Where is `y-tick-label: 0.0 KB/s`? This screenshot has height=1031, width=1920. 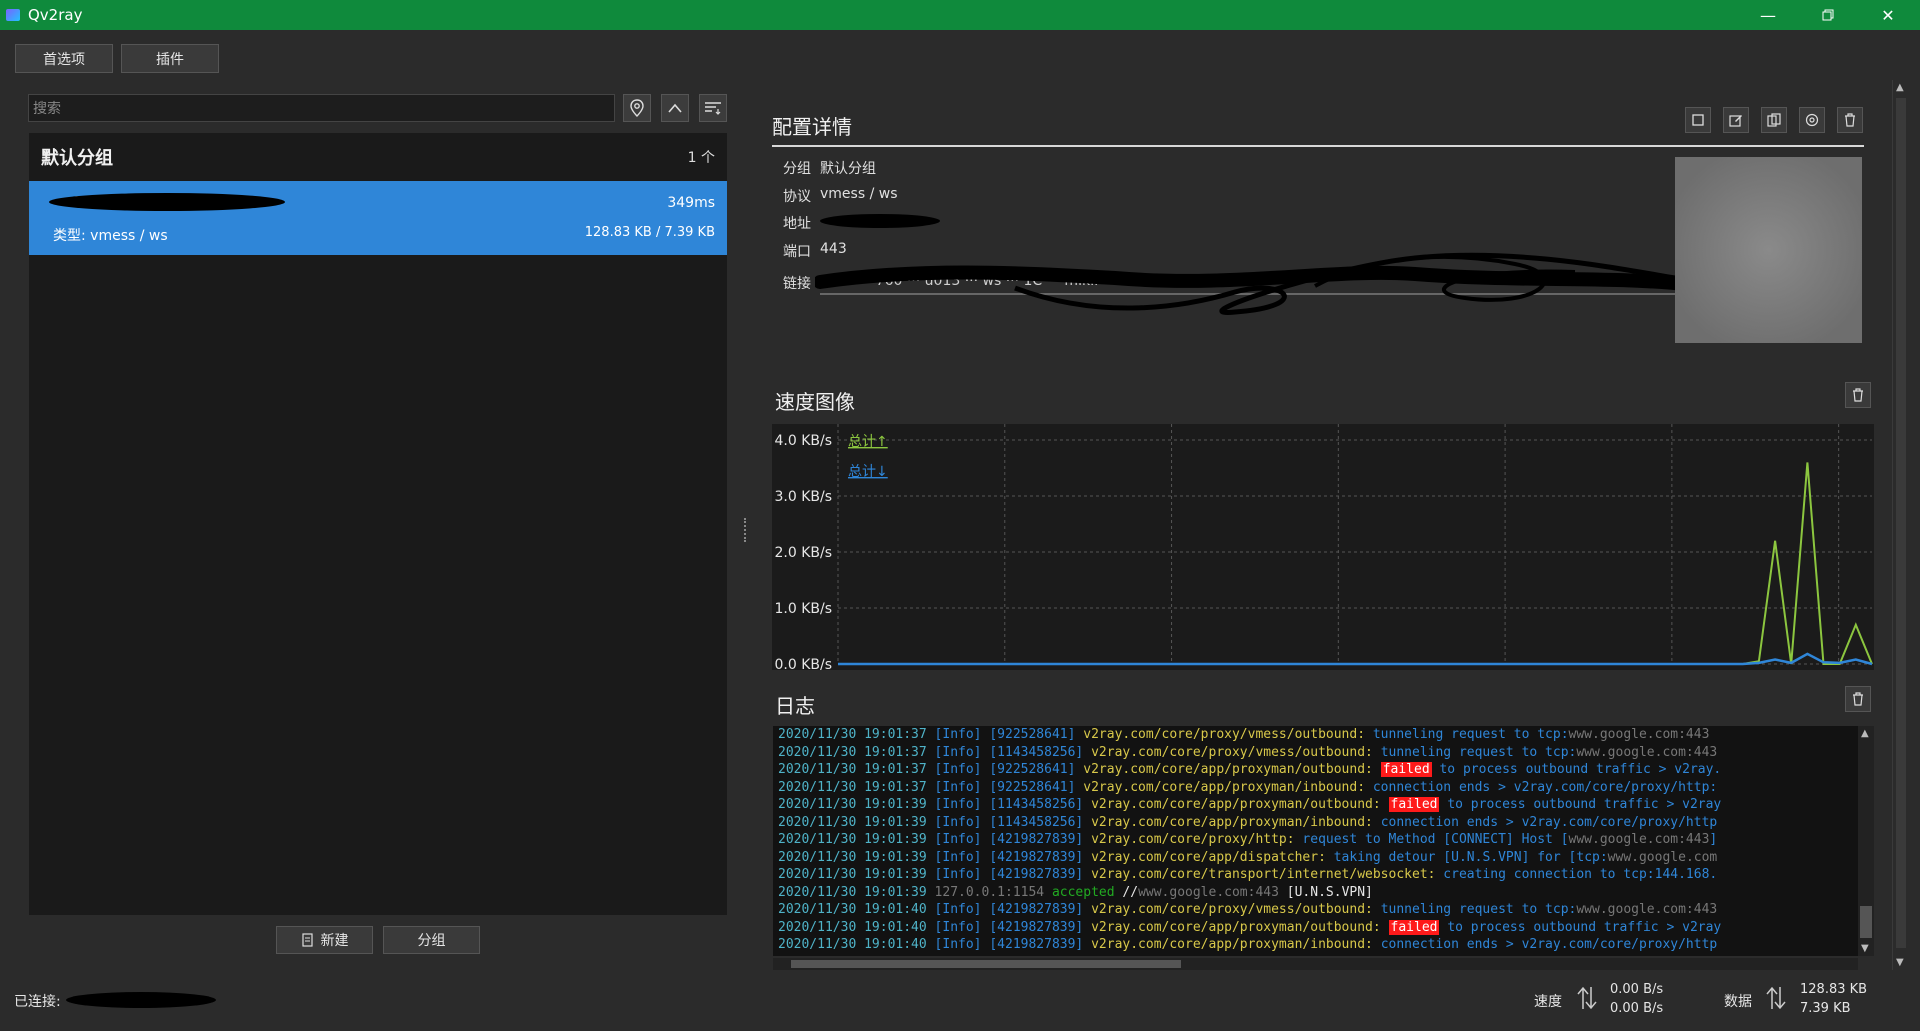
y-tick-label: 0.0 KB/s is located at coordinates (803, 663).